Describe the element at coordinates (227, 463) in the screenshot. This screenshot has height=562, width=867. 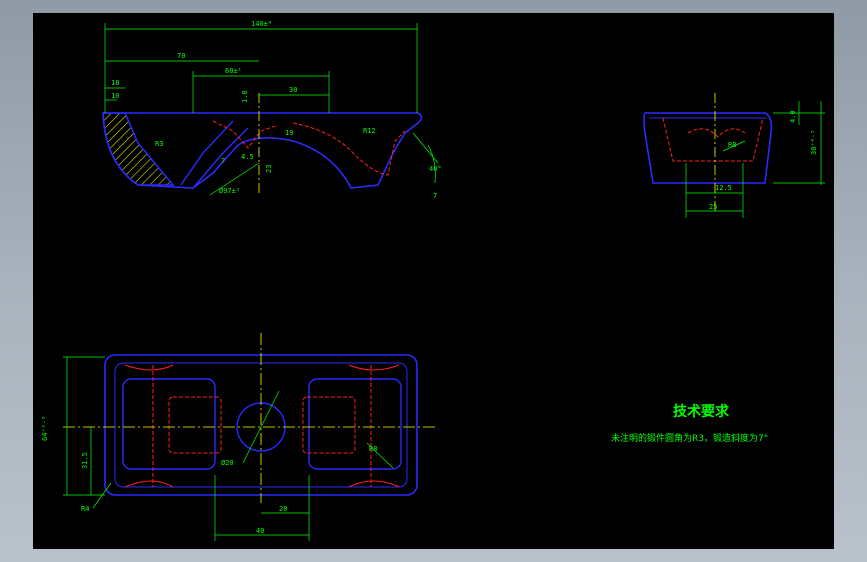
I see `top-dim-dia-20: Ø20` at that location.